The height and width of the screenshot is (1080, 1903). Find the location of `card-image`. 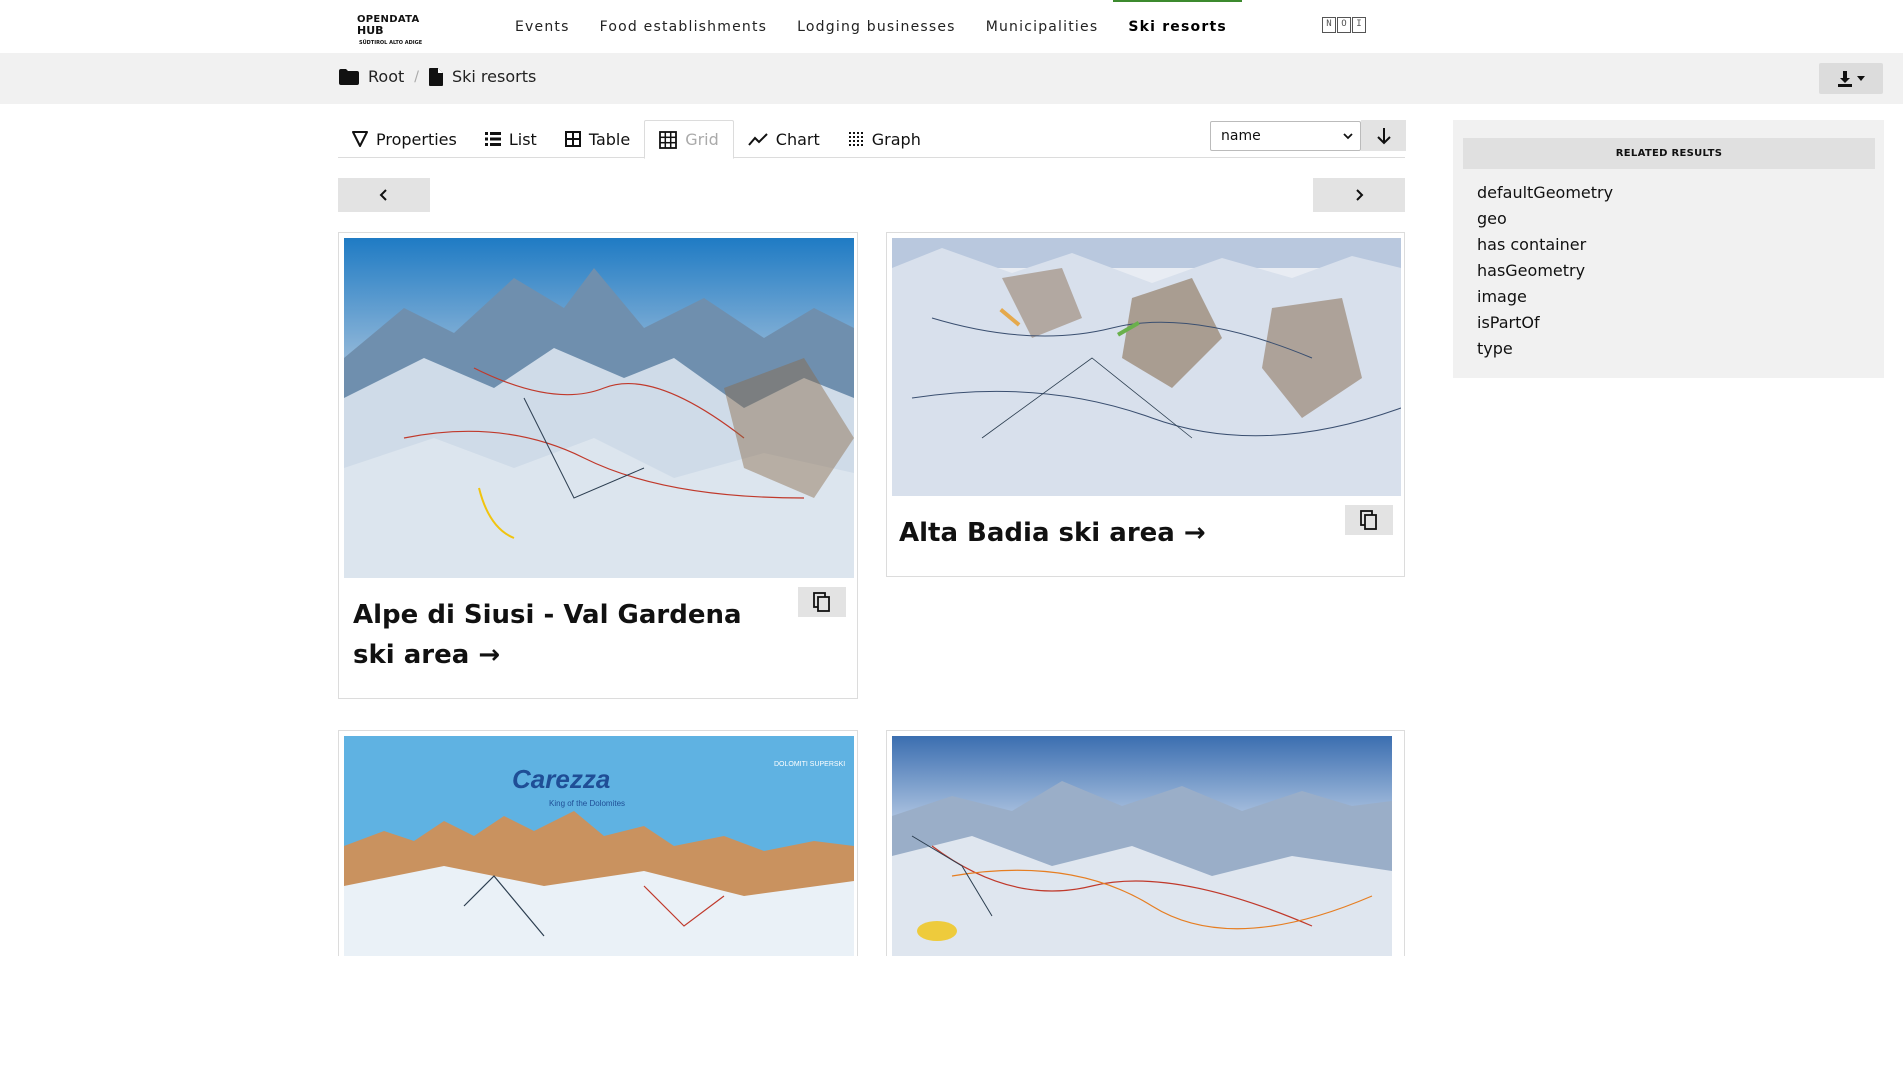

card-image is located at coordinates (1142, 846).